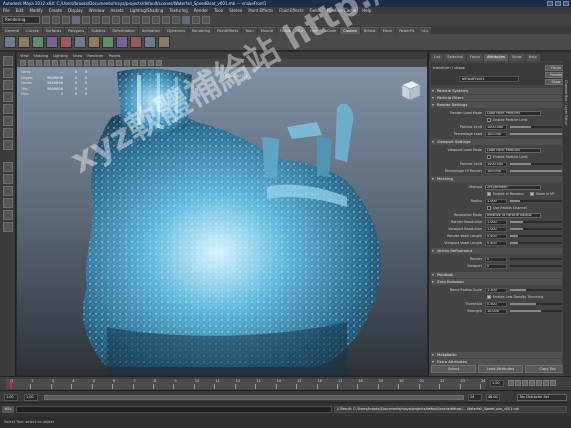 The height and width of the screenshot is (428, 571). Describe the element at coordinates (11, 397) in the screenshot. I see `start-time-field: 1.00` at that location.